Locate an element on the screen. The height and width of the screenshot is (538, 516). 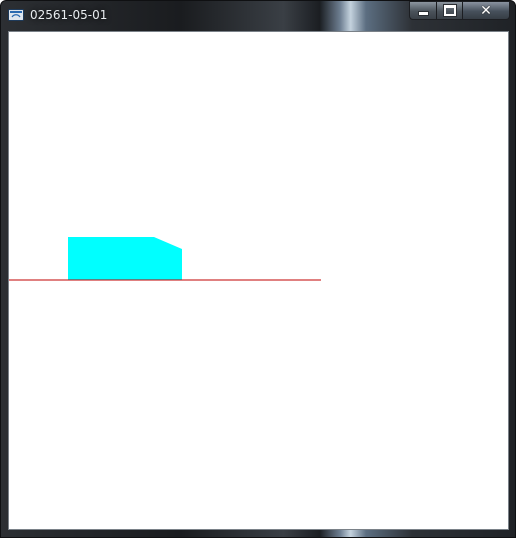
minimize-icon is located at coordinates (423, 13).